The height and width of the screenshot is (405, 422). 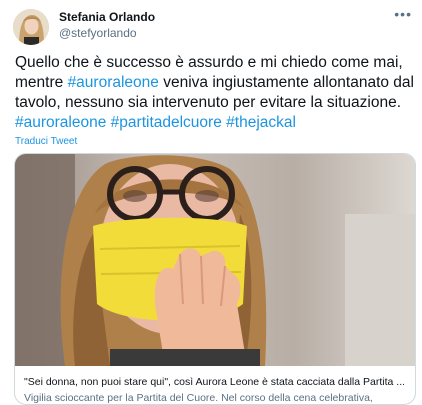 What do you see at coordinates (98, 33) in the screenshot?
I see `author-handle: @stefyorlando` at bounding box center [98, 33].